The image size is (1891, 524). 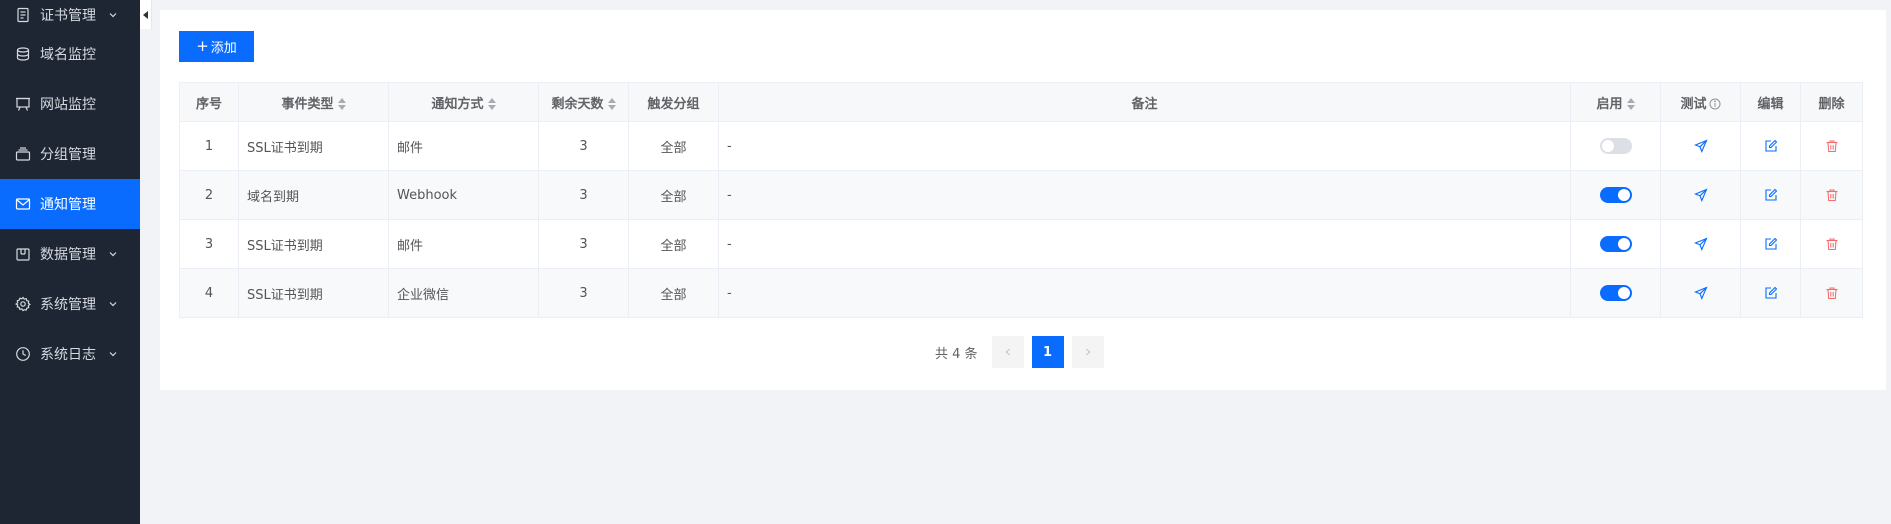 What do you see at coordinates (1144, 146) in the screenshot?
I see `cell-remark: -` at bounding box center [1144, 146].